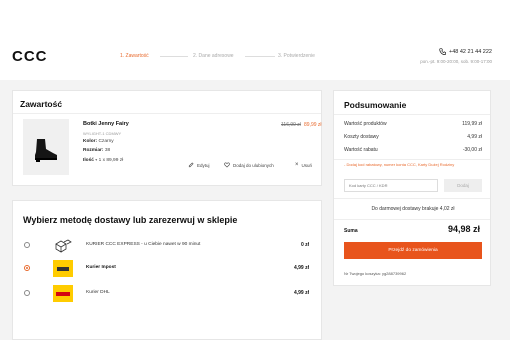 The height and width of the screenshot is (340, 510). I want to click on size-value: 38, so click(107, 150).